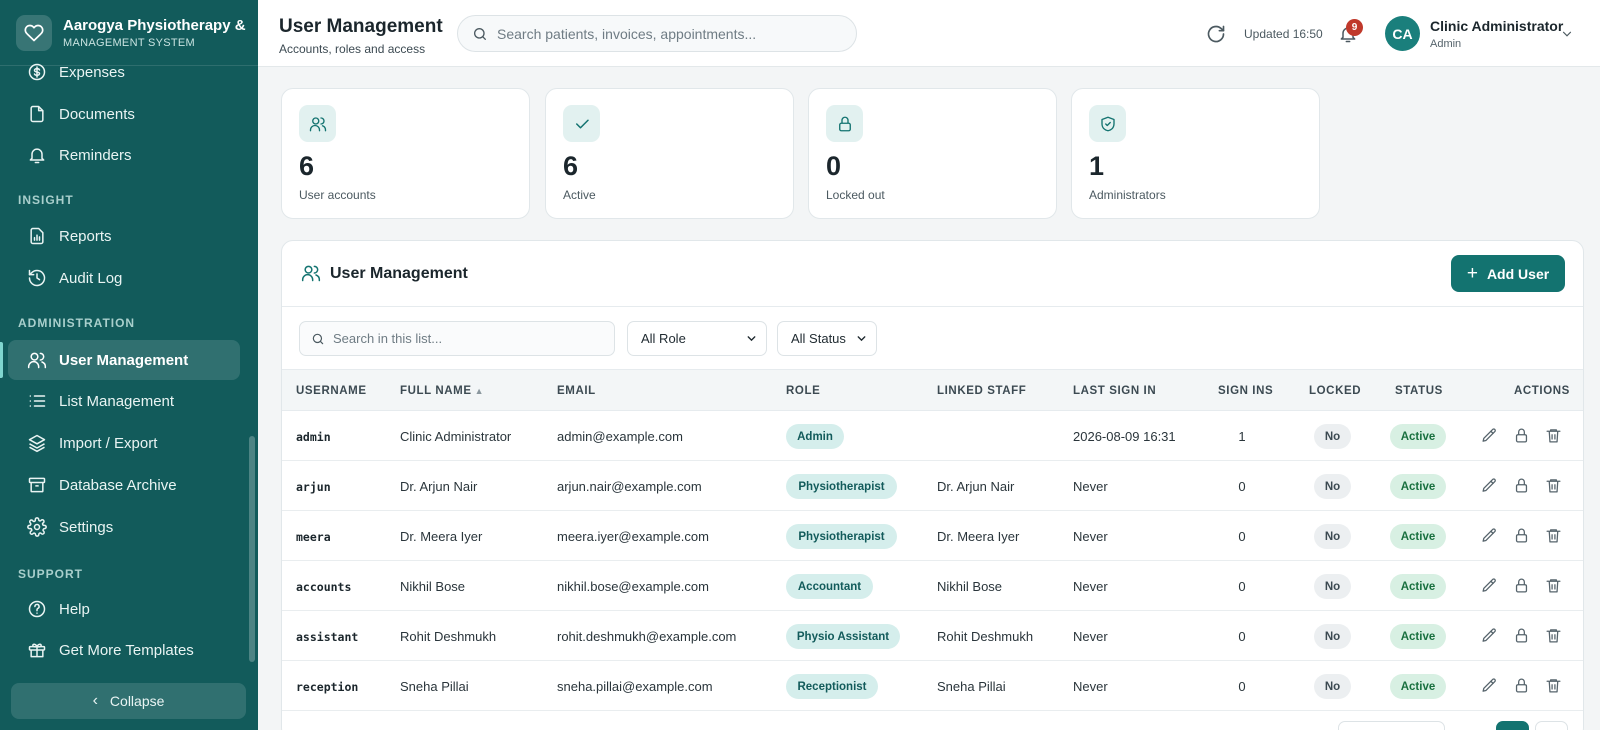  I want to click on role-badge: Physio Assistant, so click(843, 636).